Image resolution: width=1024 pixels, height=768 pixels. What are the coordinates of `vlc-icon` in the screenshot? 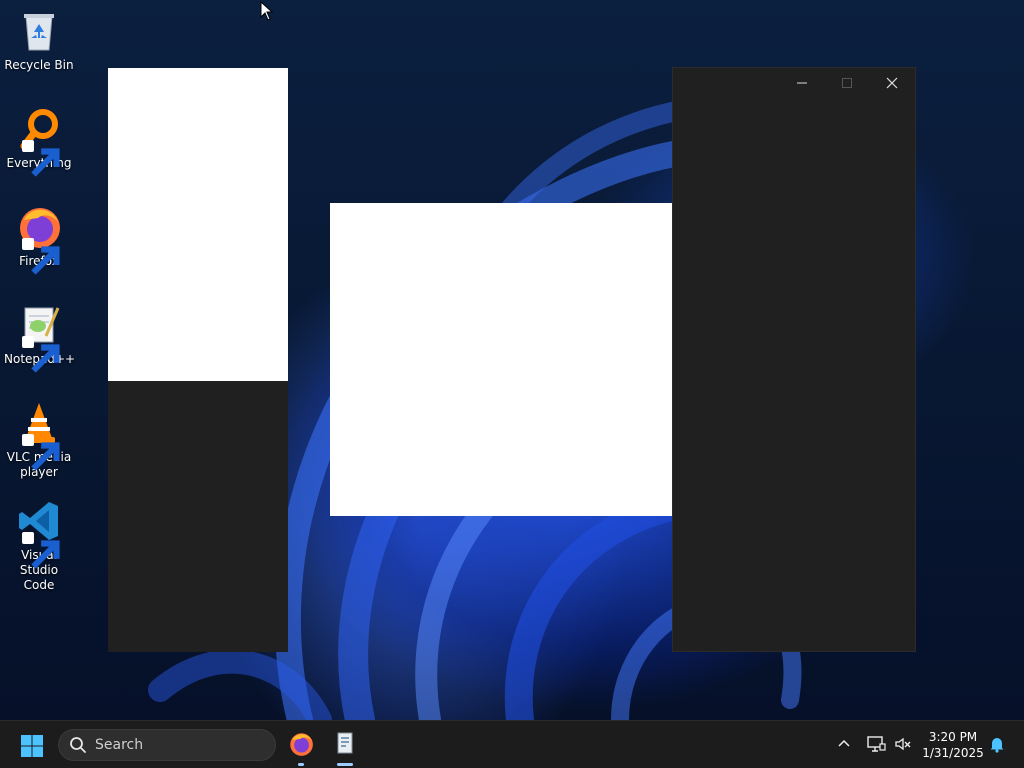 It's located at (39, 435).